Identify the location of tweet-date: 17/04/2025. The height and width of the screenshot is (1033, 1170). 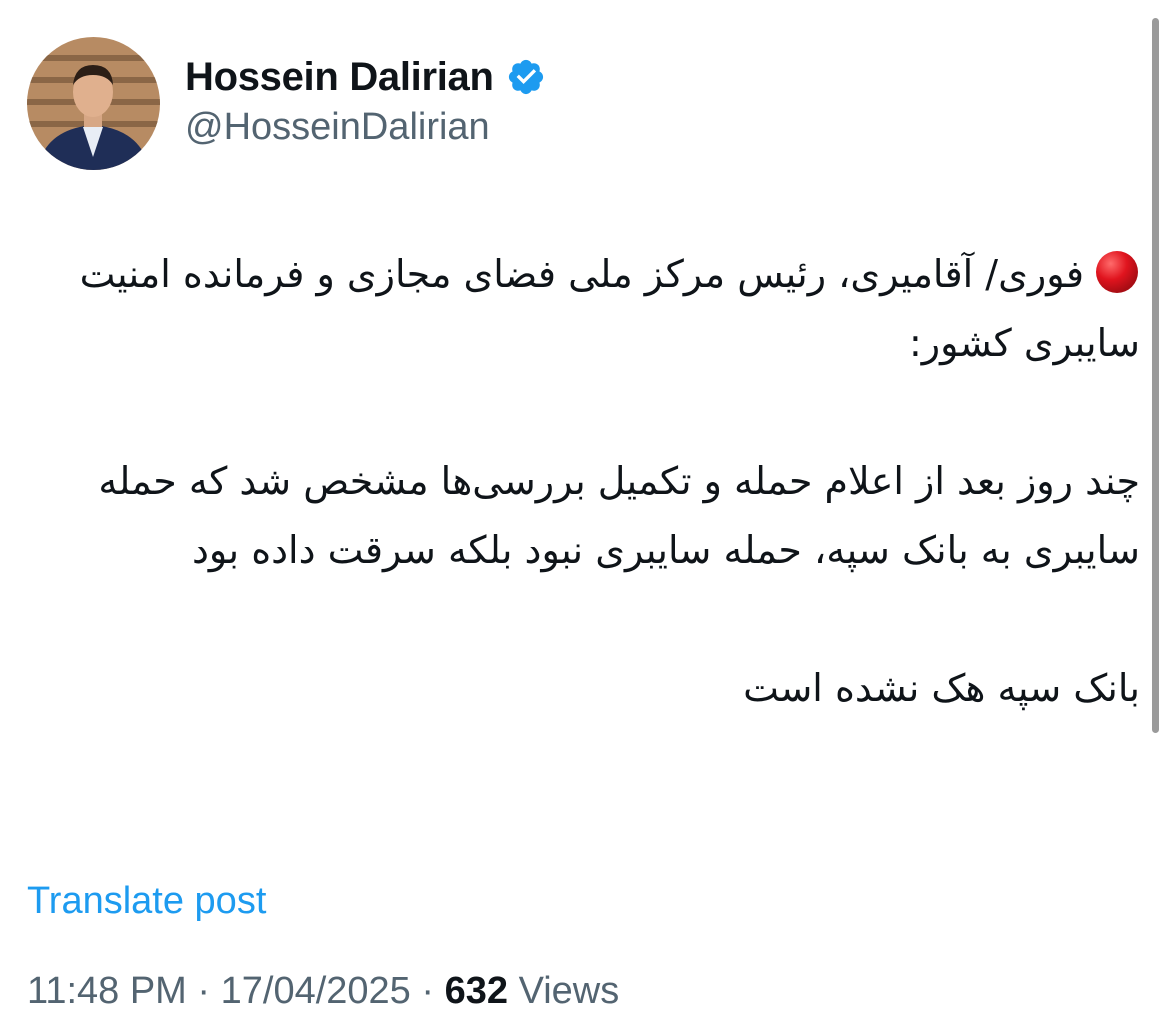
(316, 991).